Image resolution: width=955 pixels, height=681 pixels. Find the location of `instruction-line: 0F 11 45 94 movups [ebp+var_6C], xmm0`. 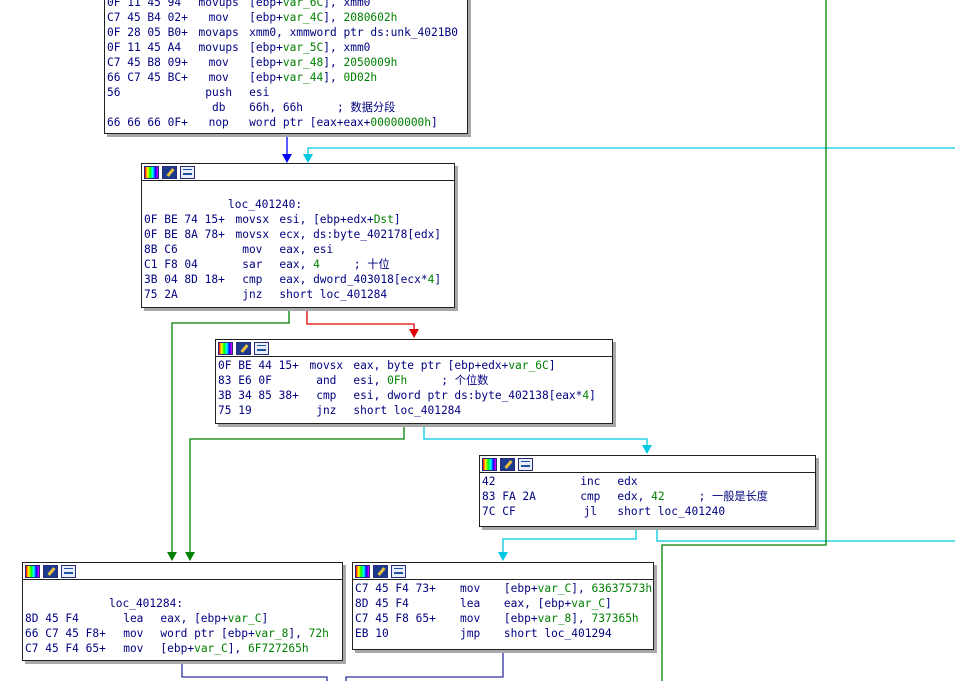

instruction-line: 0F 11 45 94 movups [ebp+var_6C], xmm0 is located at coordinates (286, 5).